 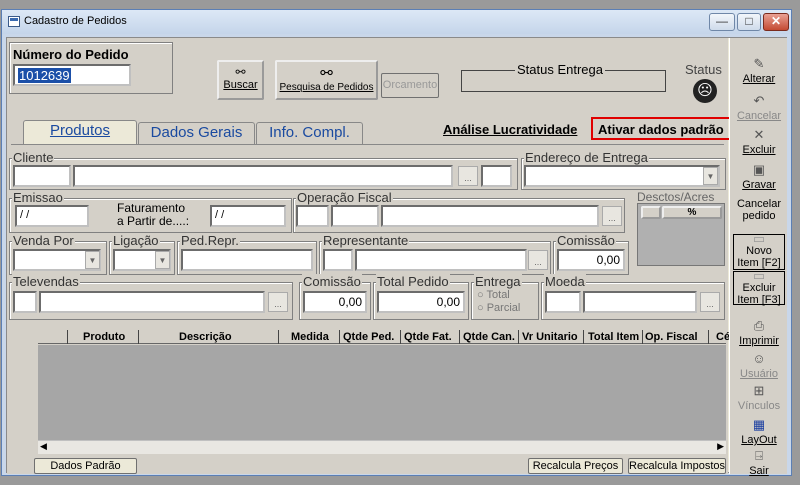 I want to click on col-descricao: Descrição, so click(x=205, y=337).